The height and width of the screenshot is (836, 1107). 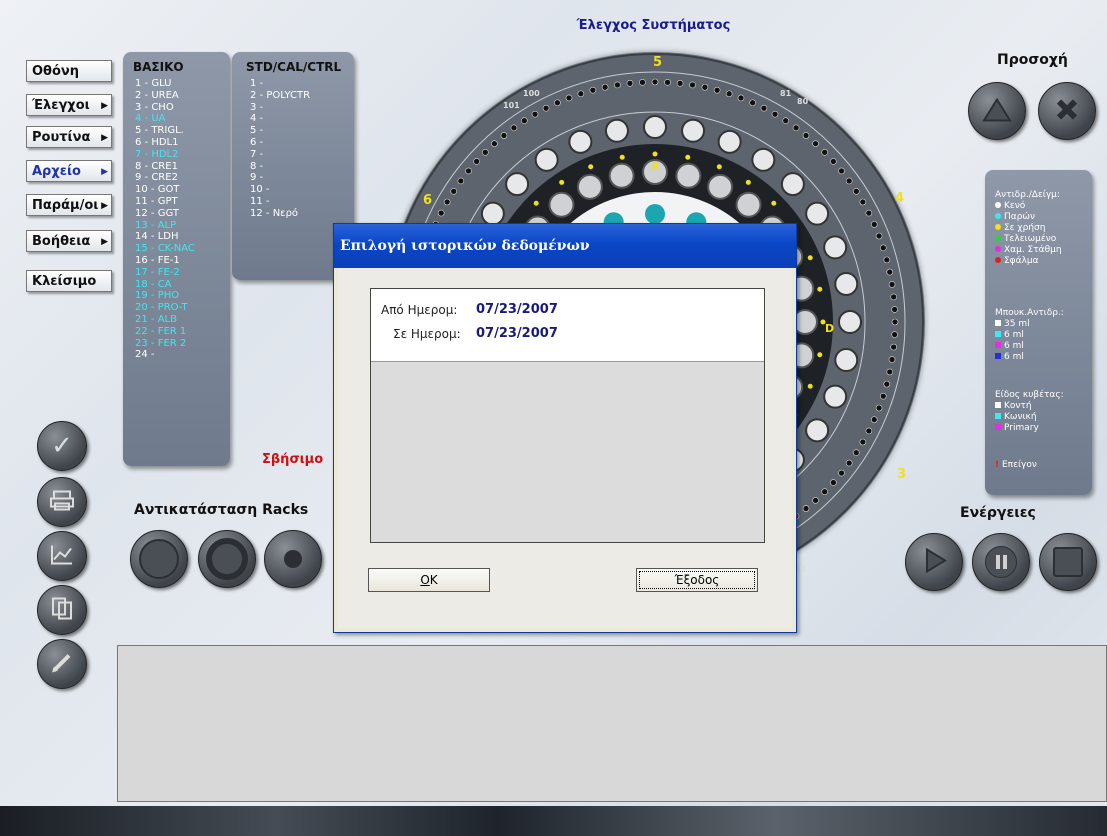 What do you see at coordinates (165, 190) in the screenshot?
I see `test-item: 10 - GOT` at bounding box center [165, 190].